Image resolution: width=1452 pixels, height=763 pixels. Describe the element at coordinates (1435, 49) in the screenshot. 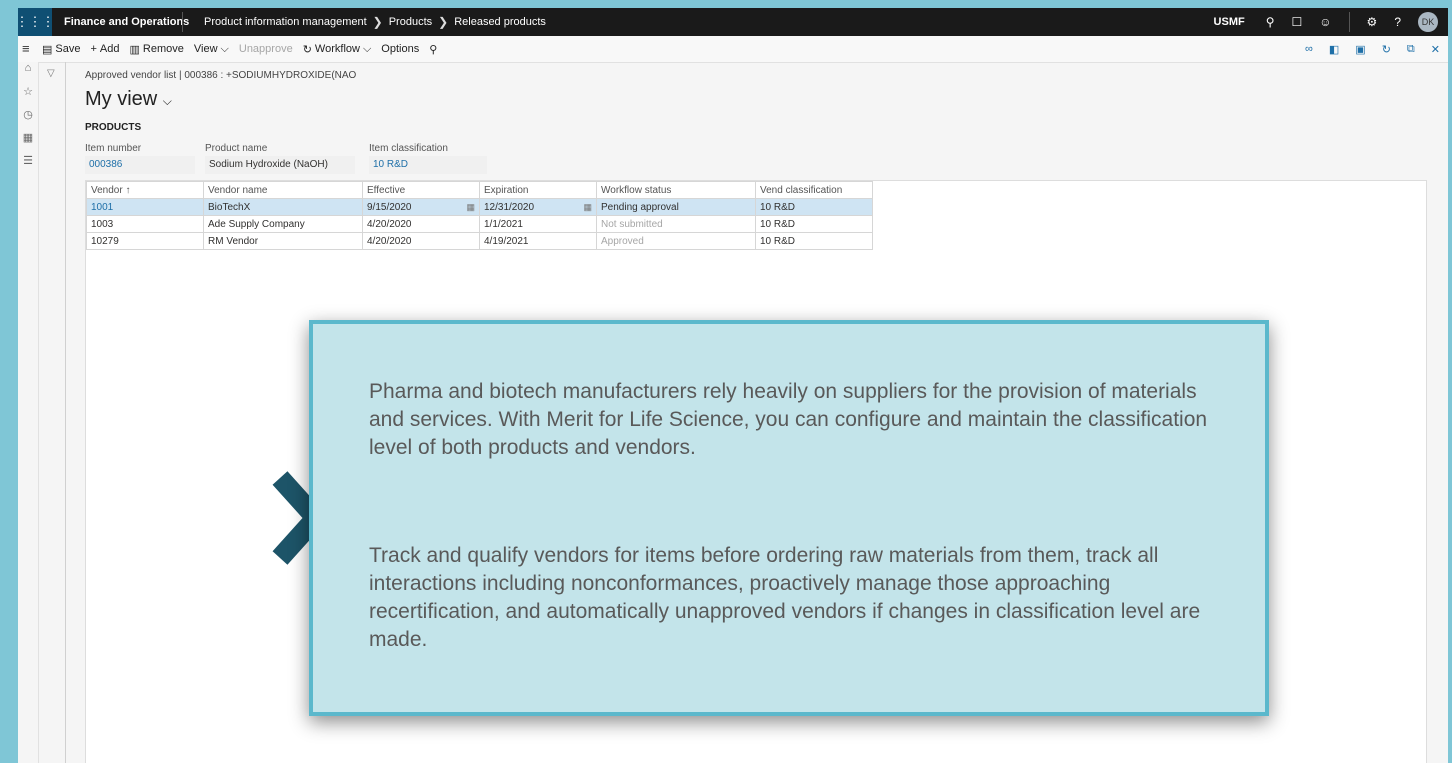

I see `close-icon: ✕` at that location.